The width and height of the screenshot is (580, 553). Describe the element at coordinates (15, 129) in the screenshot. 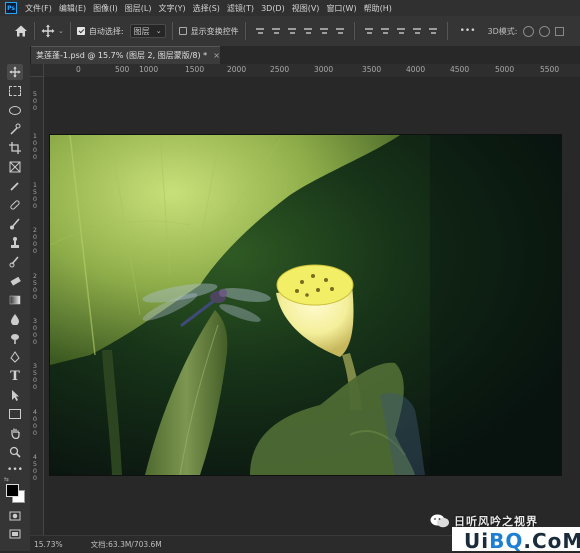

I see `quick-select-tool-icon` at that location.